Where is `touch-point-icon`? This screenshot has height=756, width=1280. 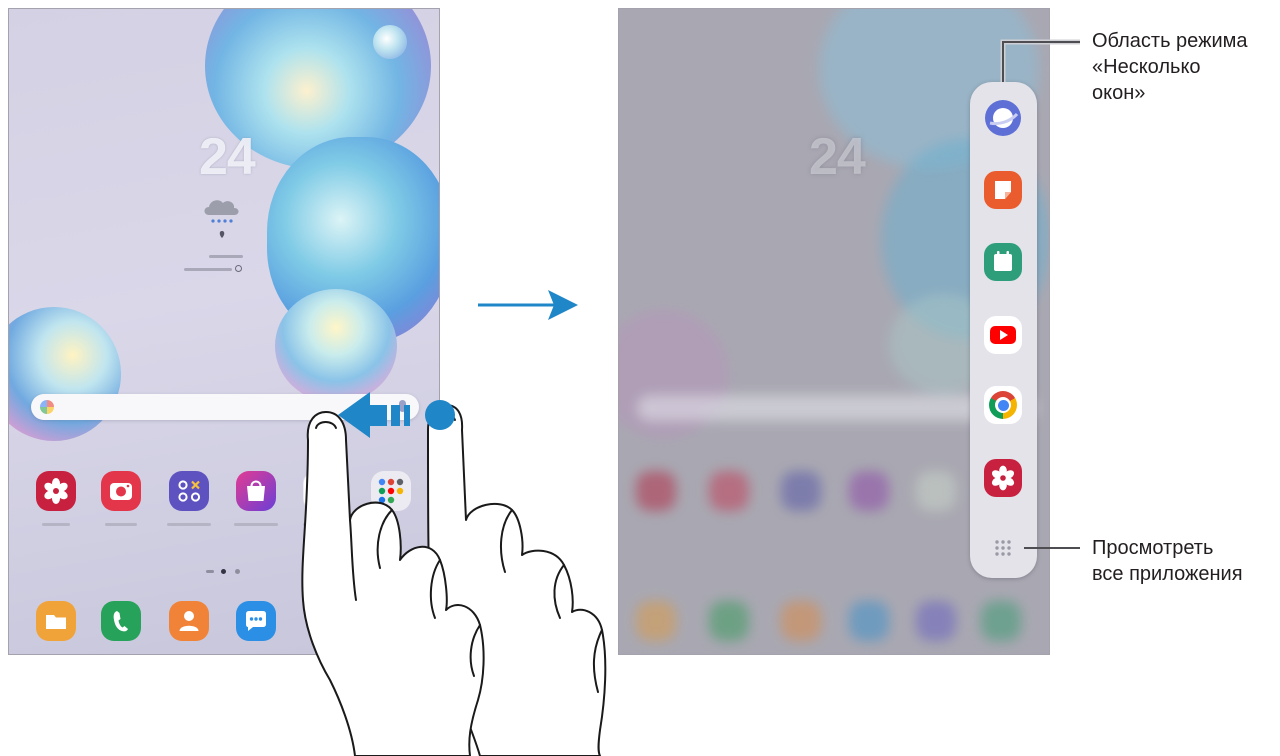
touch-point-icon is located at coordinates (440, 415).